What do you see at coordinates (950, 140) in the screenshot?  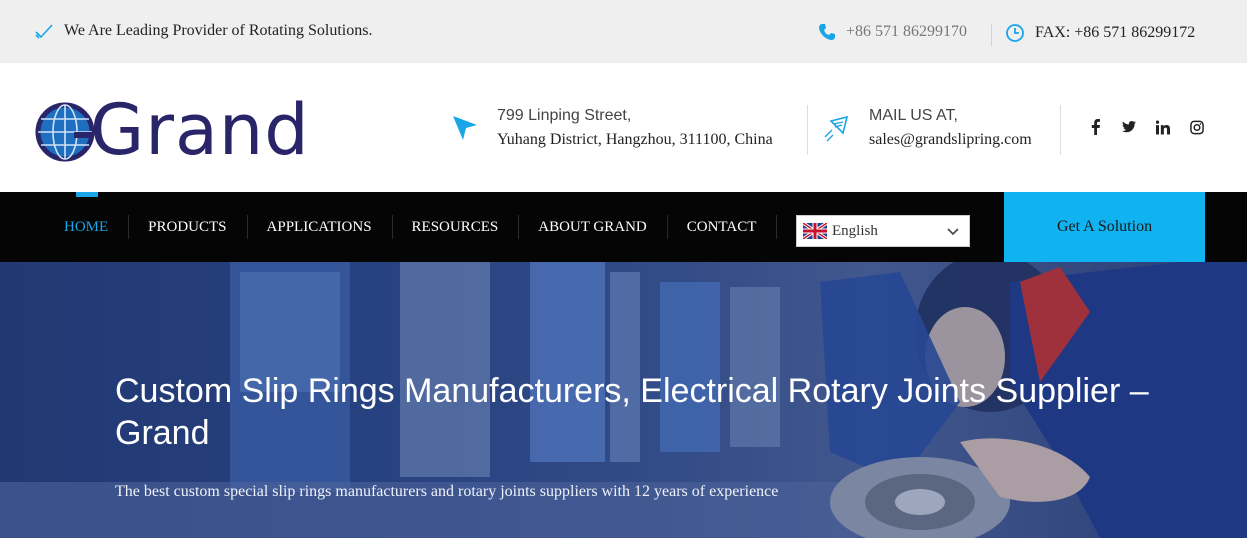 I see `mail-address: sales@grandslipring.com` at bounding box center [950, 140].